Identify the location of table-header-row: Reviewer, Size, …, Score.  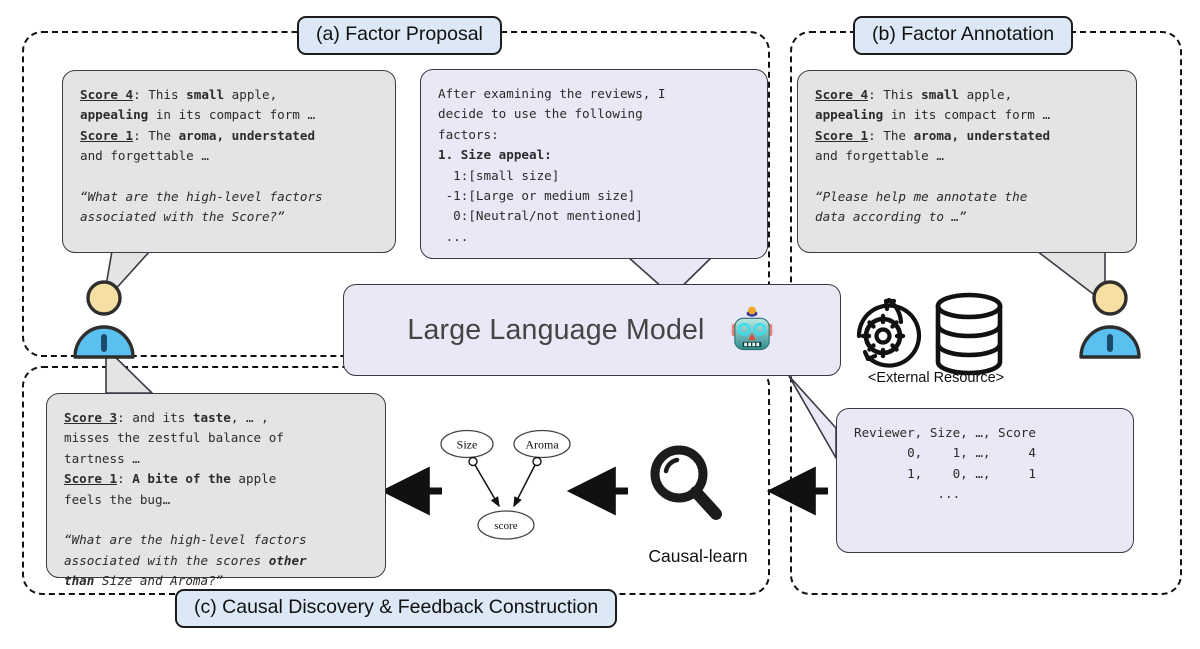
(945, 432).